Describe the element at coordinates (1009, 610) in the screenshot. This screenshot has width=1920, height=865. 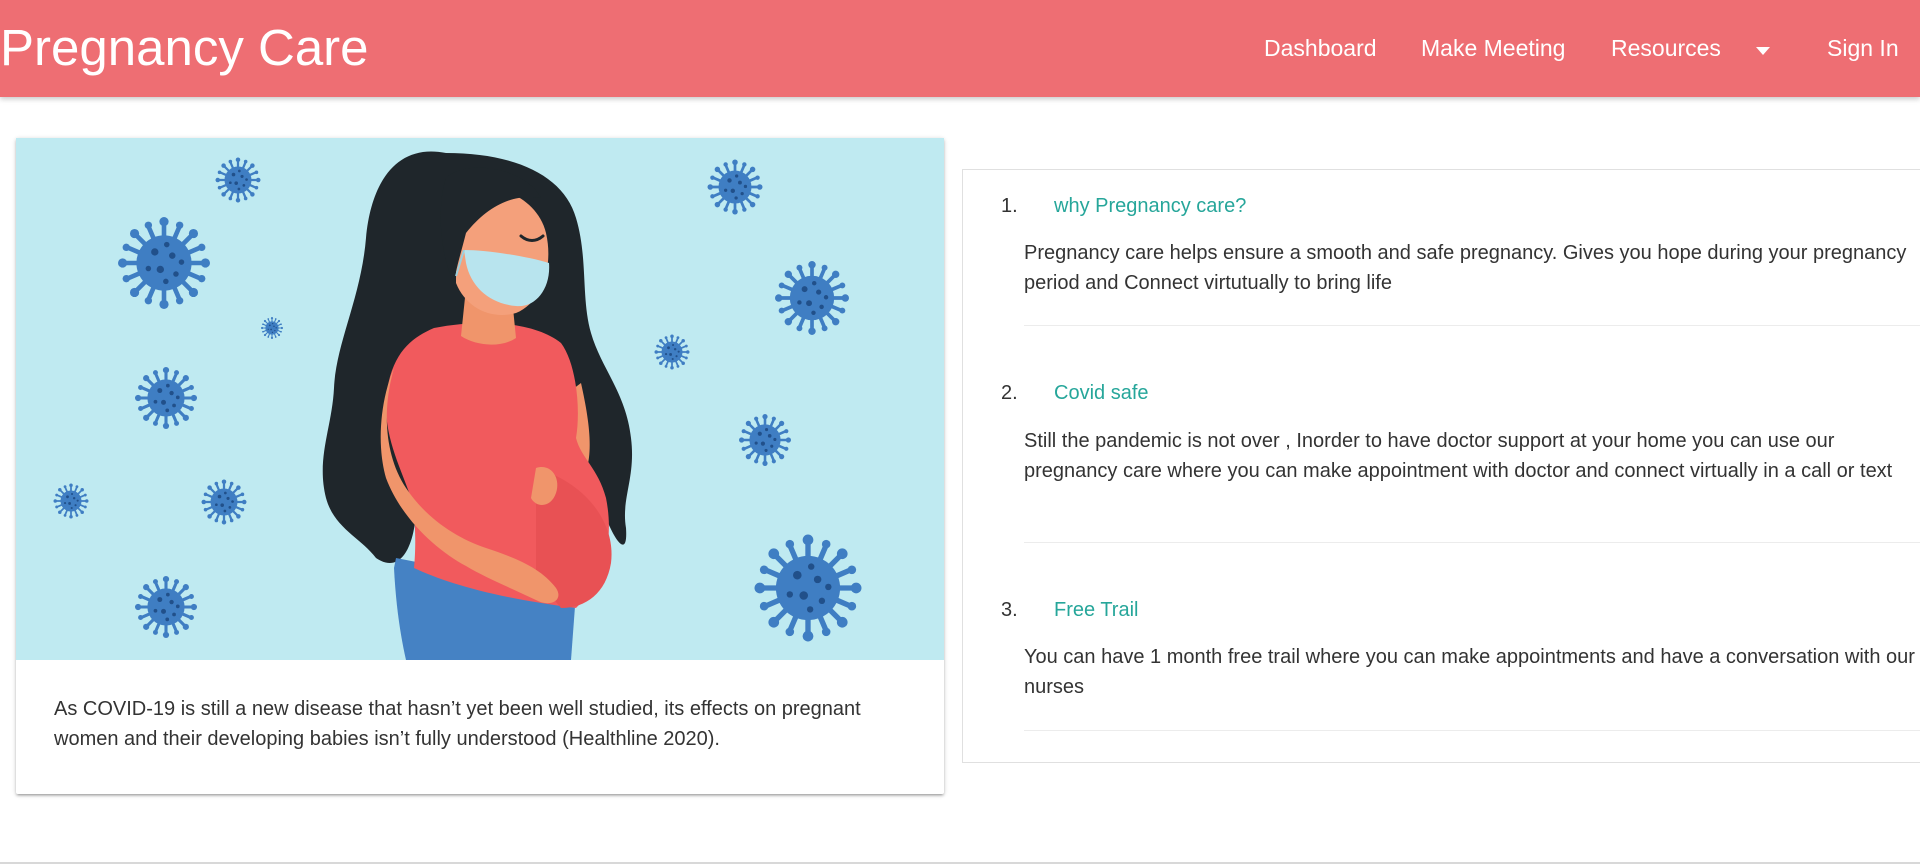
I see `list-item-number: 3.` at that location.